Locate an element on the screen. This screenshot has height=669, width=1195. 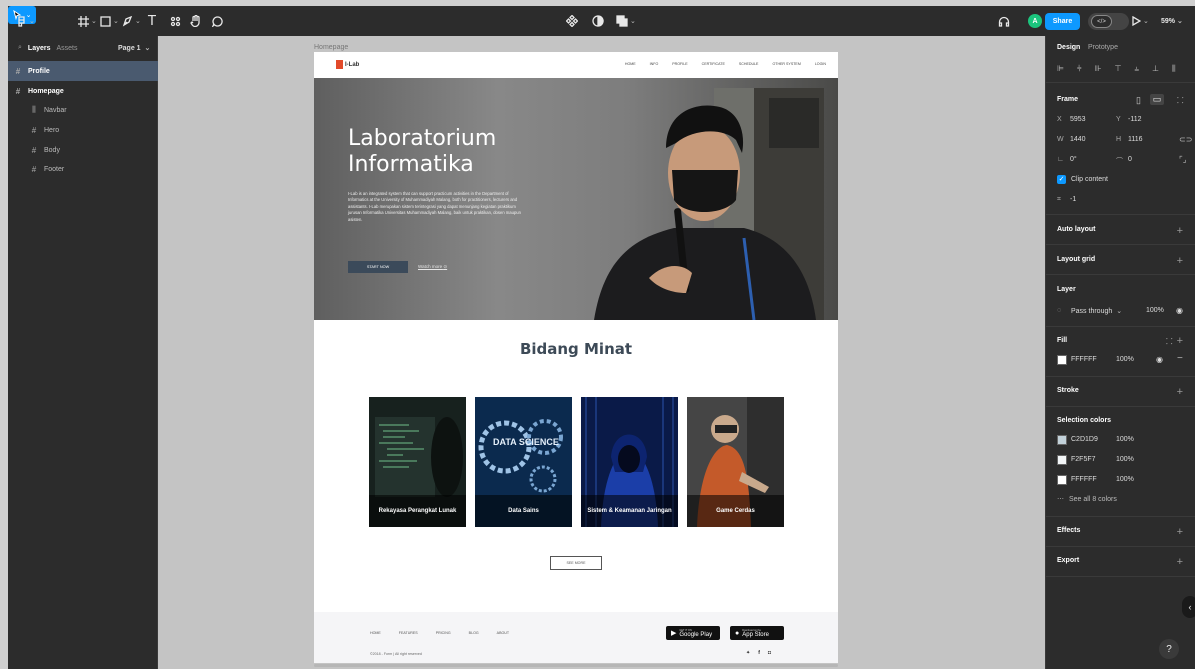
text-tool-button: T is located at coordinates (152, 21).